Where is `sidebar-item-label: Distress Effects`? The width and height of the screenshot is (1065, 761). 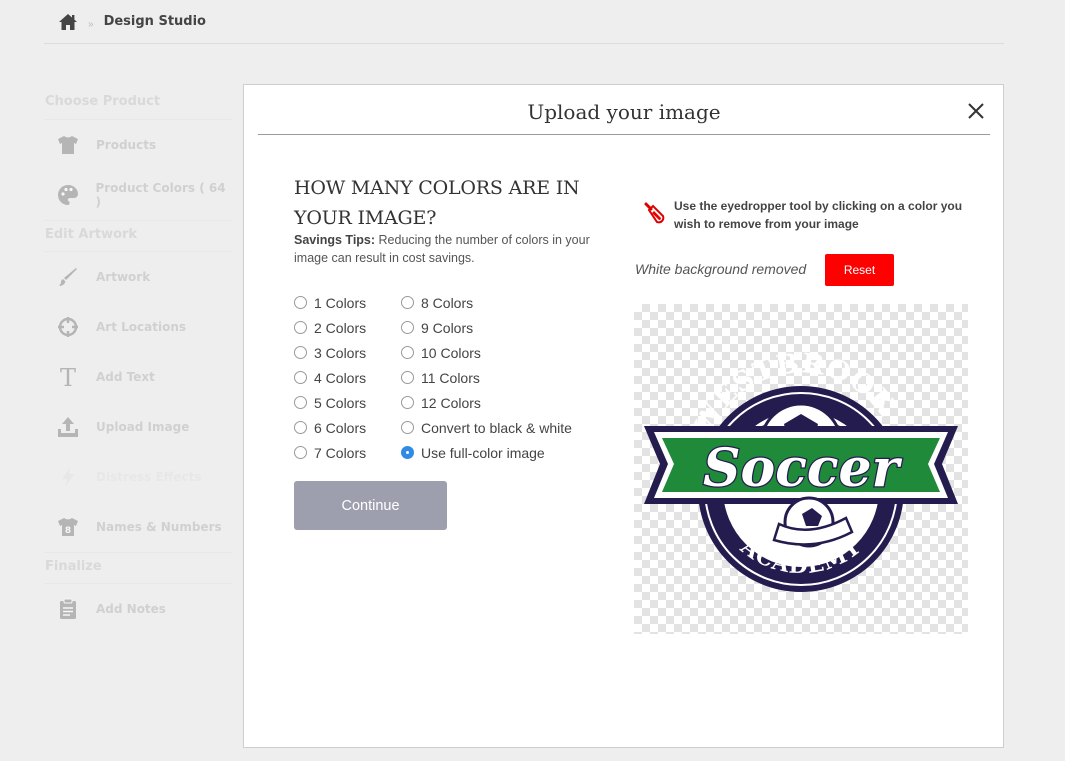
sidebar-item-label: Distress Effects is located at coordinates (149, 477).